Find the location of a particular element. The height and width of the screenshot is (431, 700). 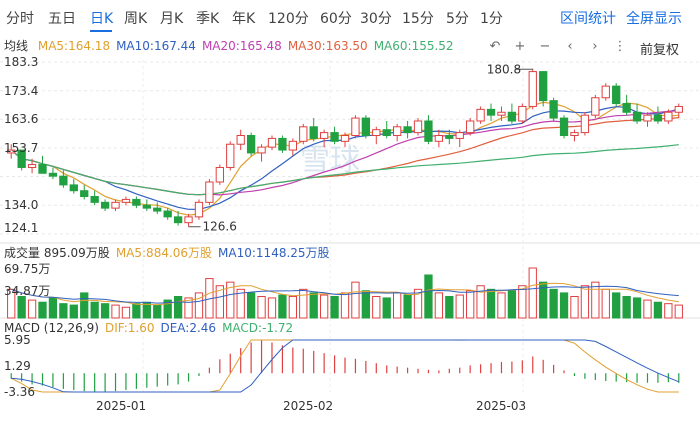

high-annotation: 180.8 is located at coordinates (504, 69).